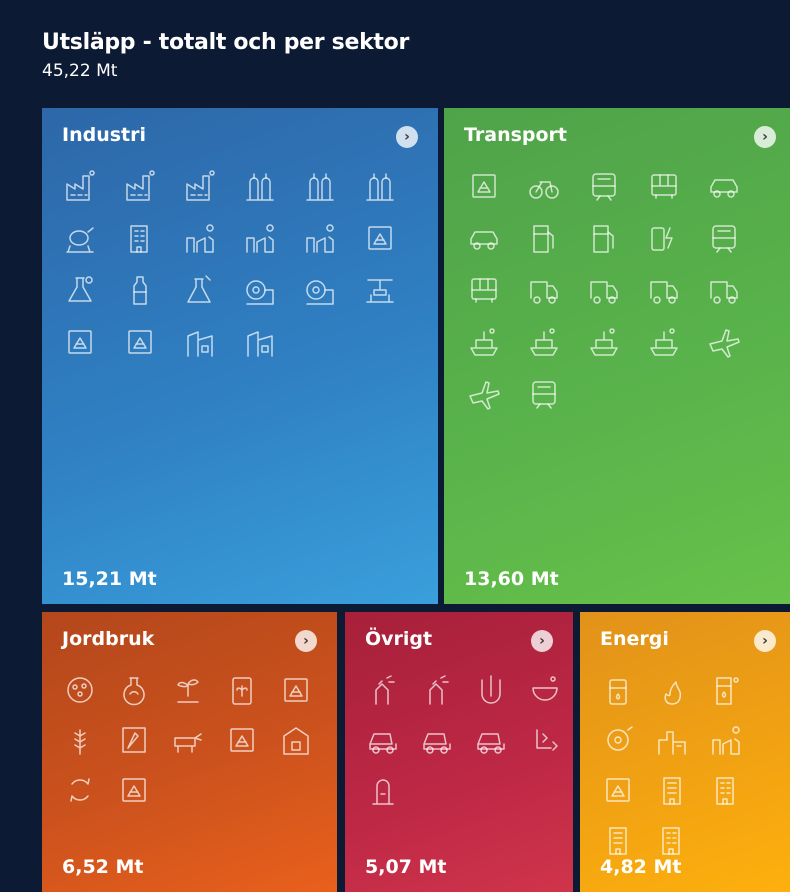  Describe the element at coordinates (380, 290) in the screenshot. I see `press-icon` at that location.